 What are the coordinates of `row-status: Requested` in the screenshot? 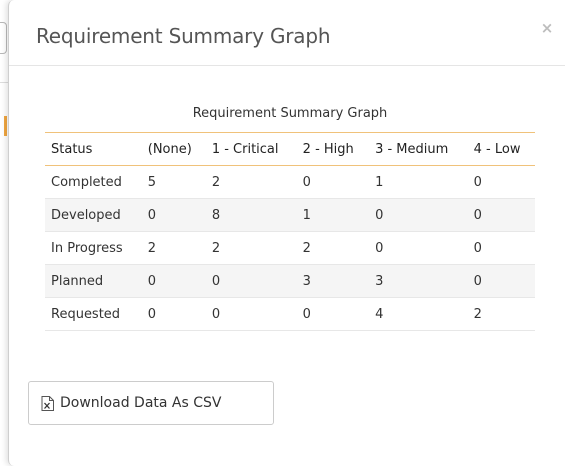 It's located at (93, 314).